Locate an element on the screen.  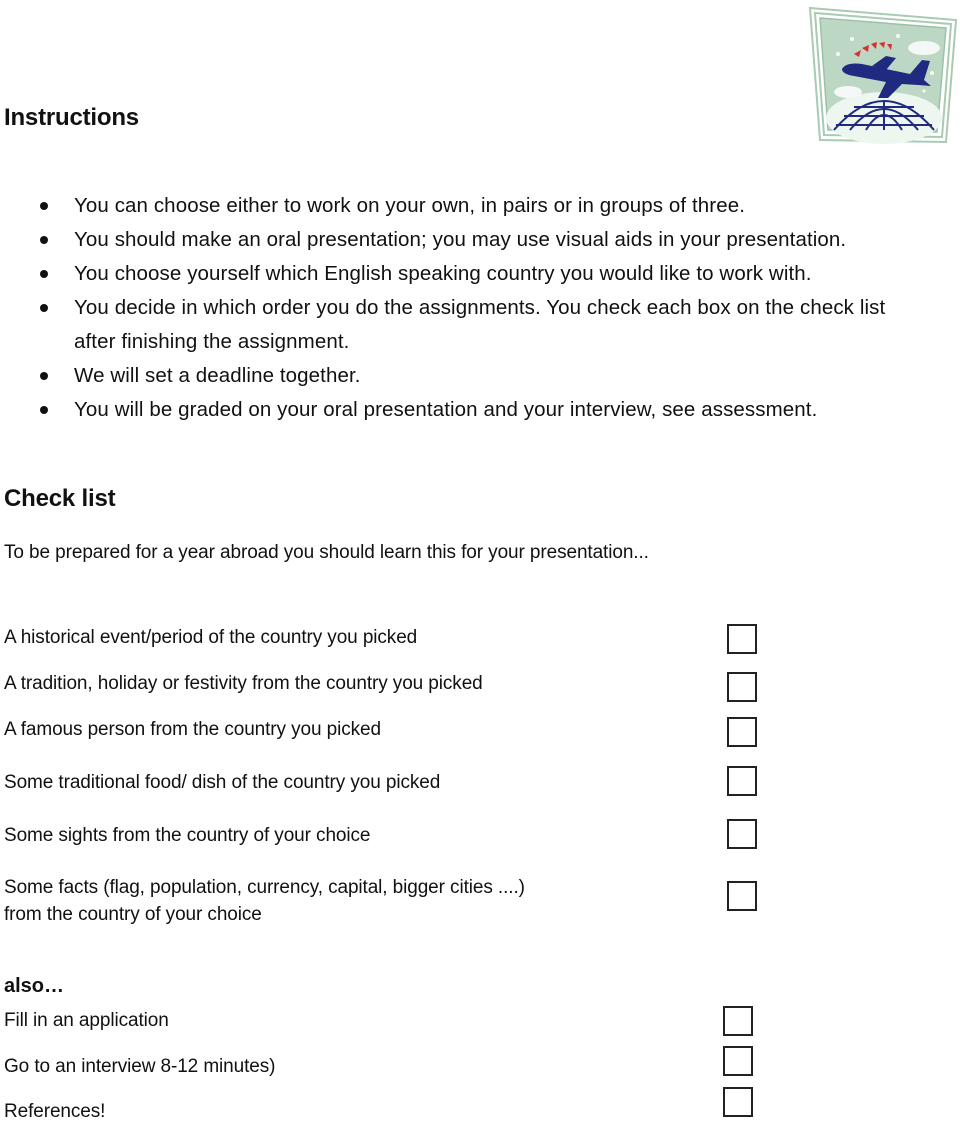
checklist-heading: Check list is located at coordinates (60, 498).